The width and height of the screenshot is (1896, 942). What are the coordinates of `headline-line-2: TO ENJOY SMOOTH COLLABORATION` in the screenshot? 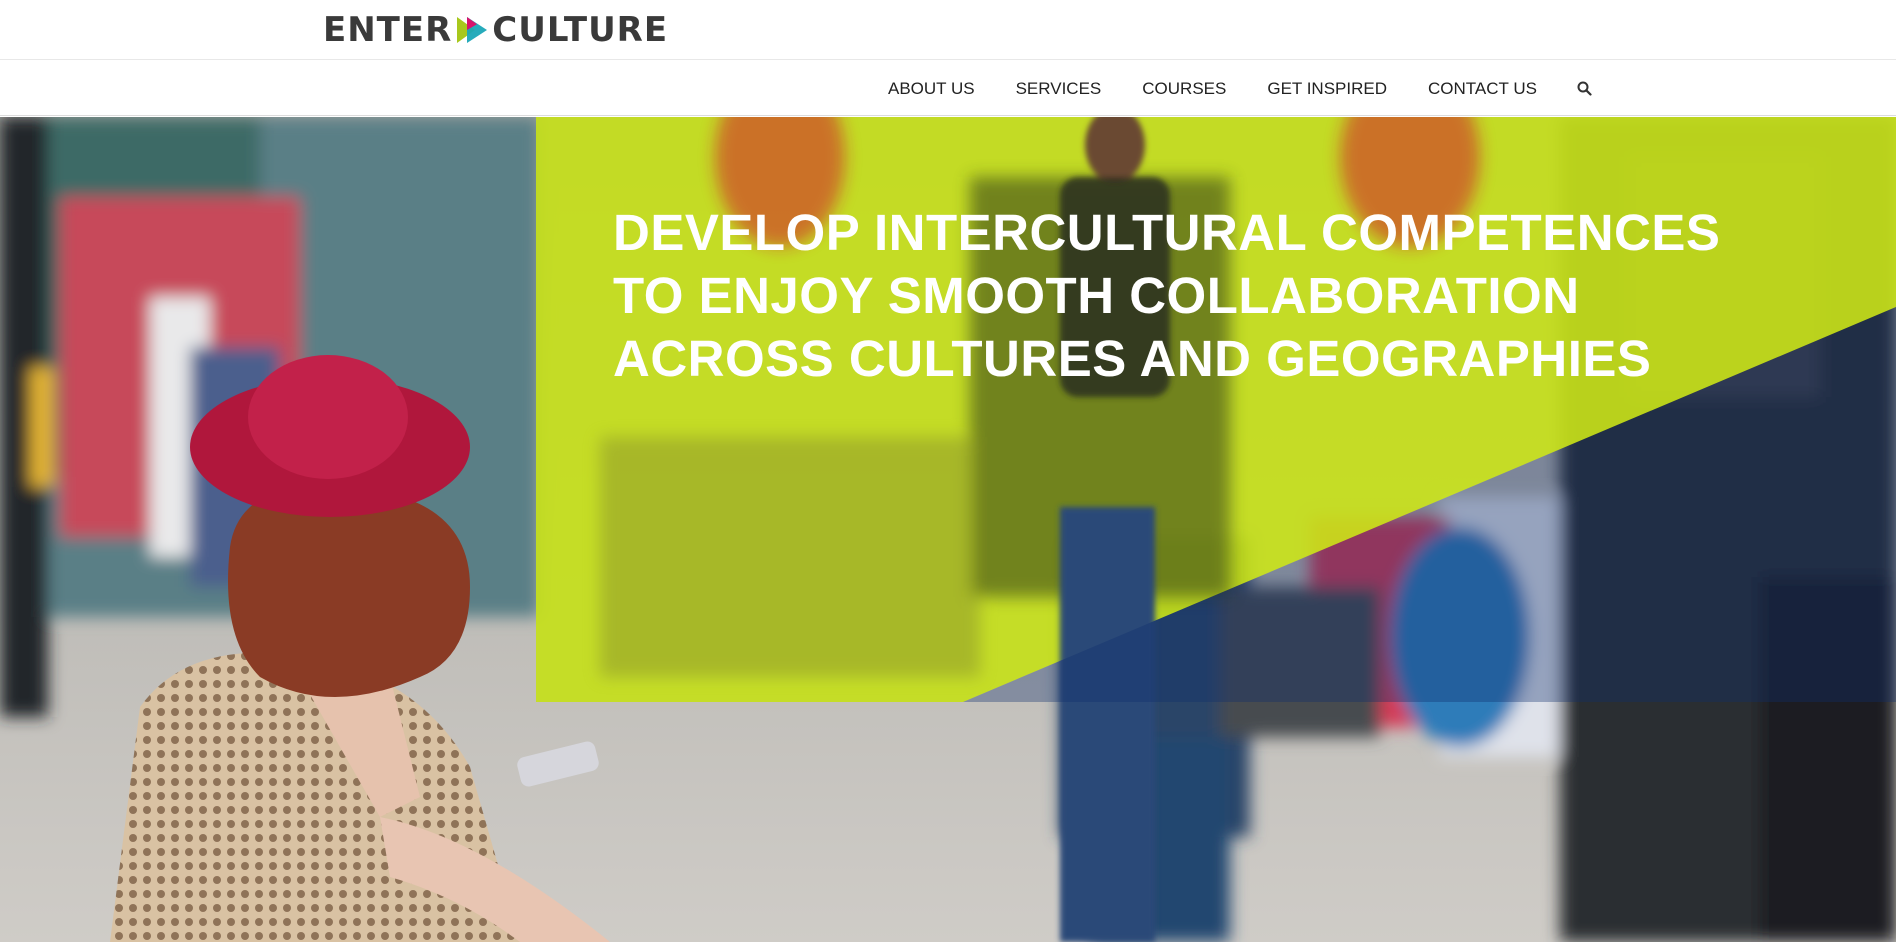 It's located at (1096, 295).